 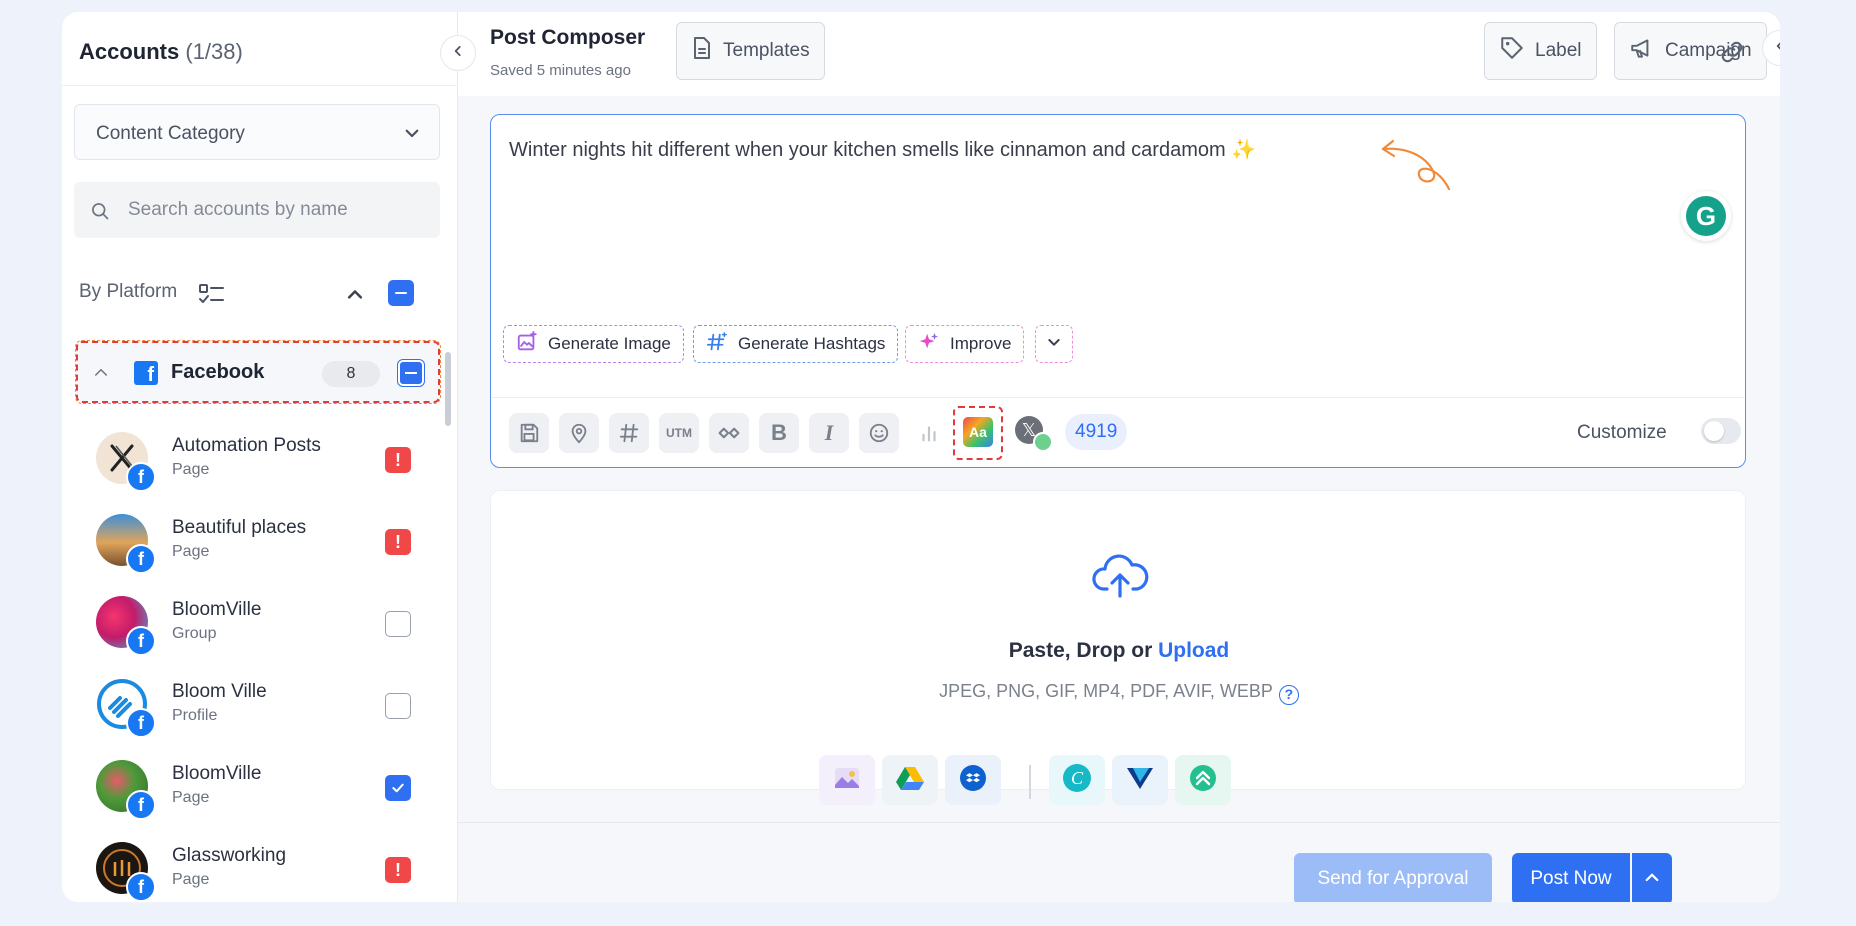 What do you see at coordinates (1119, 693) in the screenshot?
I see `supported-formats: JPEG, PNG, GIF, MP4, PDF, AVIF, WEBP?` at bounding box center [1119, 693].